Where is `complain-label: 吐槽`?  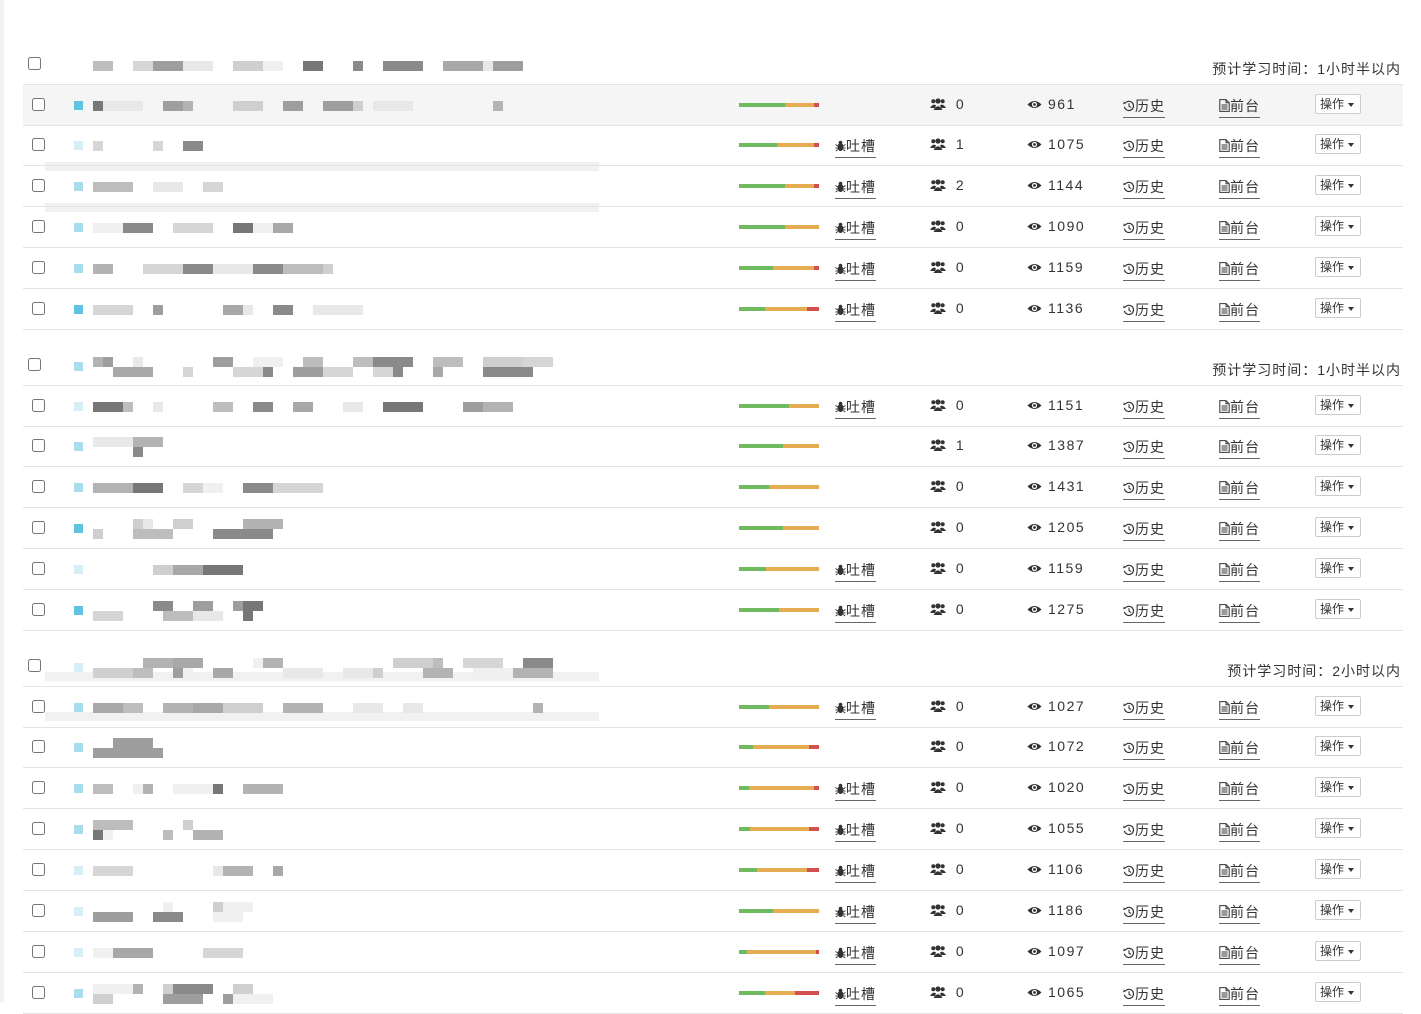
complain-label: 吐槽 is located at coordinates (861, 912).